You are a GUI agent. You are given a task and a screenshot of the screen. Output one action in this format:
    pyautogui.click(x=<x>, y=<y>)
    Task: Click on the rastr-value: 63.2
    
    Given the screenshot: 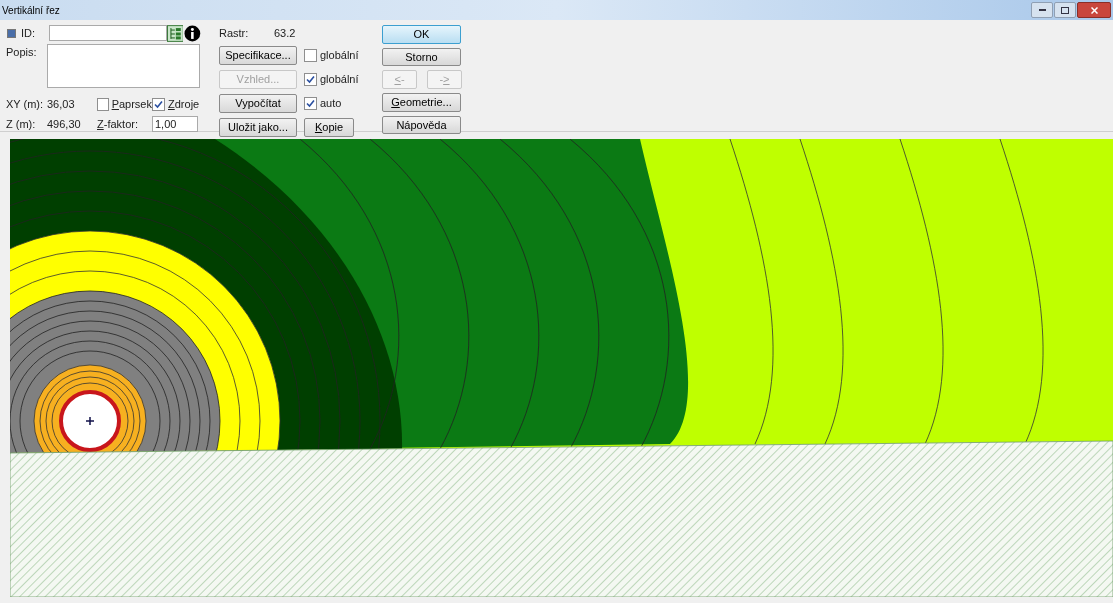 What is the action you would take?
    pyautogui.click(x=285, y=33)
    